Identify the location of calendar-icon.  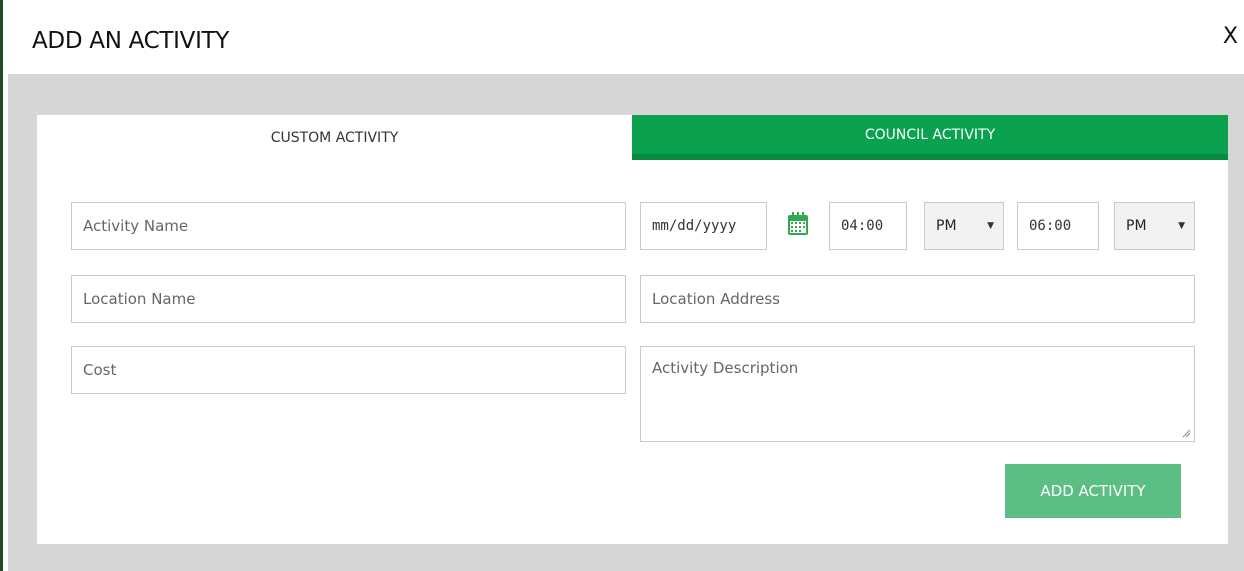
(798, 224).